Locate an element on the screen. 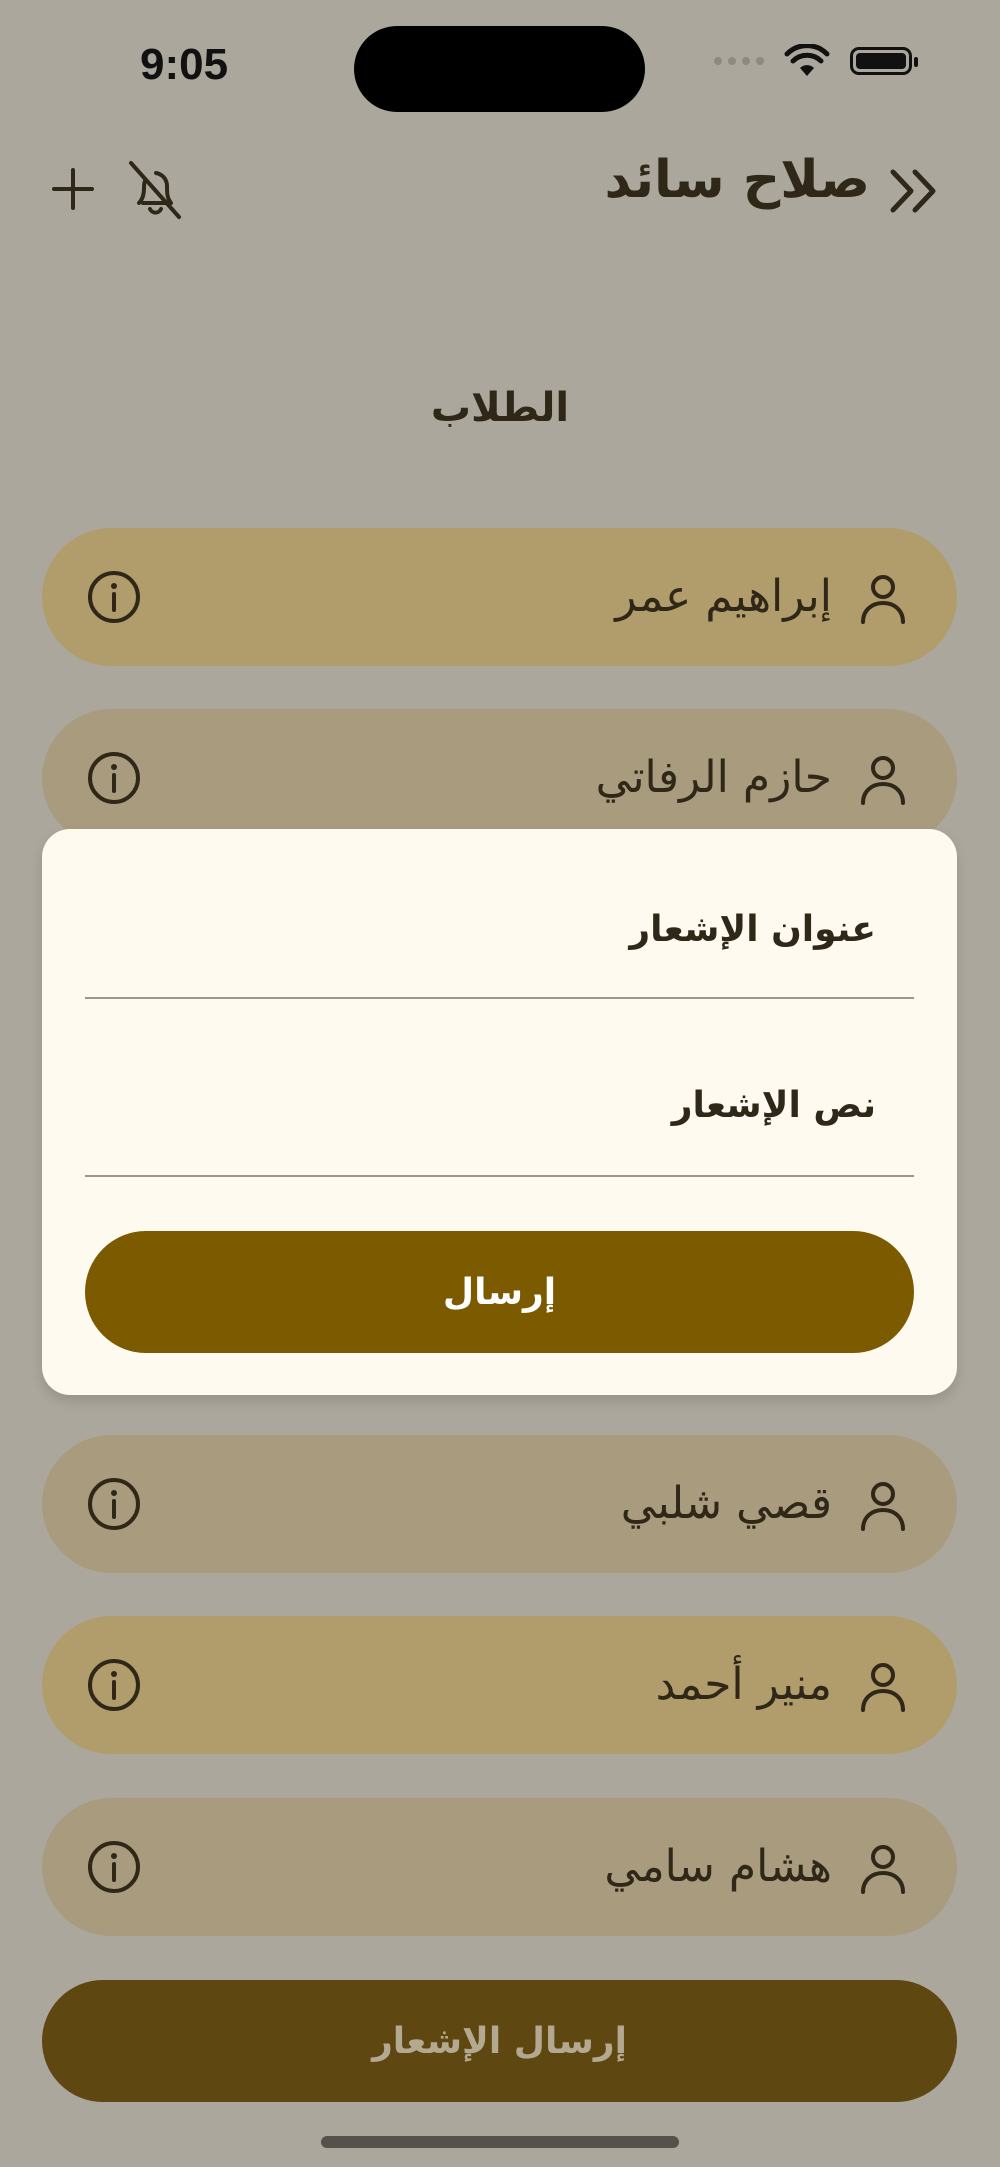 The width and height of the screenshot is (1000, 2167). student-name: إبراهيم عمر is located at coordinates (723, 596).